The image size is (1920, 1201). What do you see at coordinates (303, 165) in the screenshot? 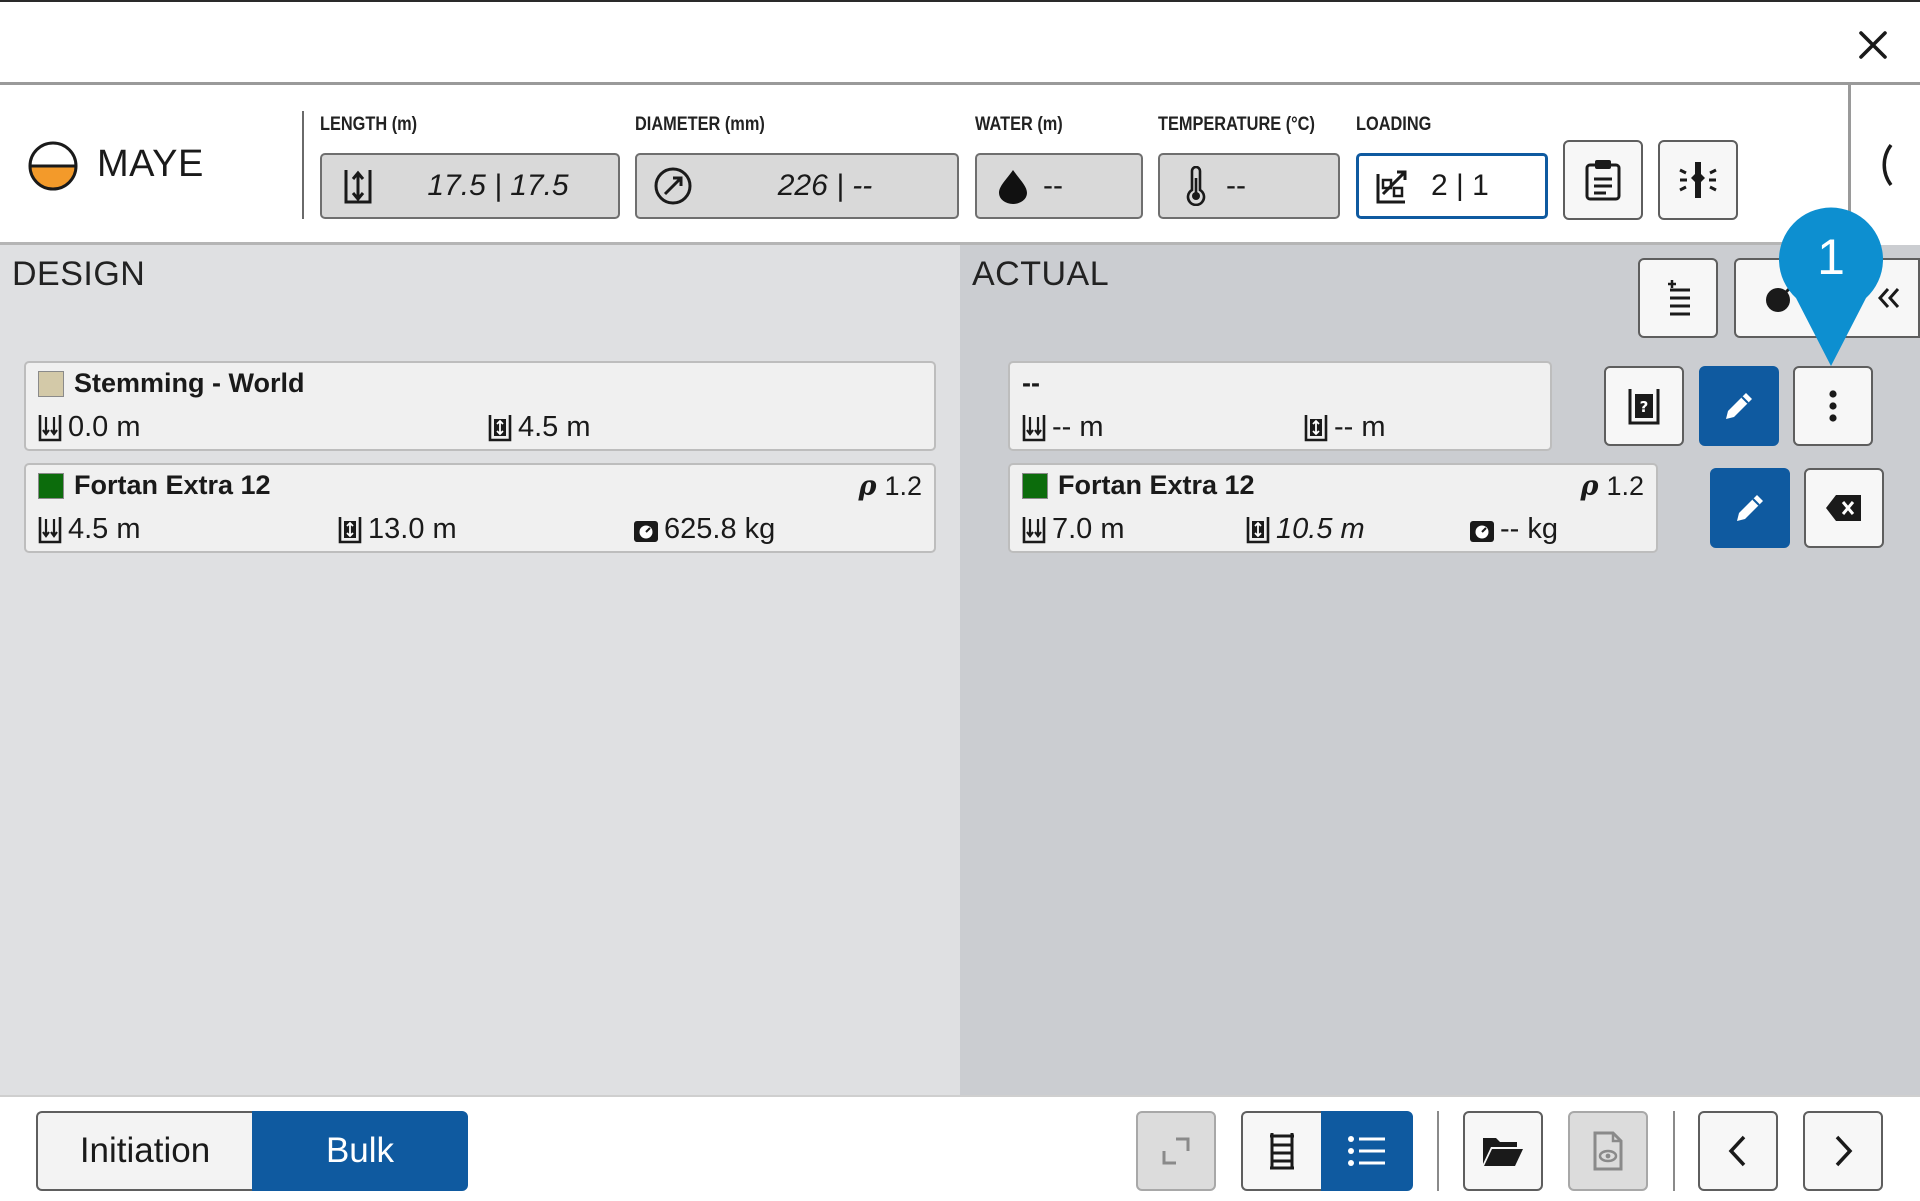
I see `header-divider` at bounding box center [303, 165].